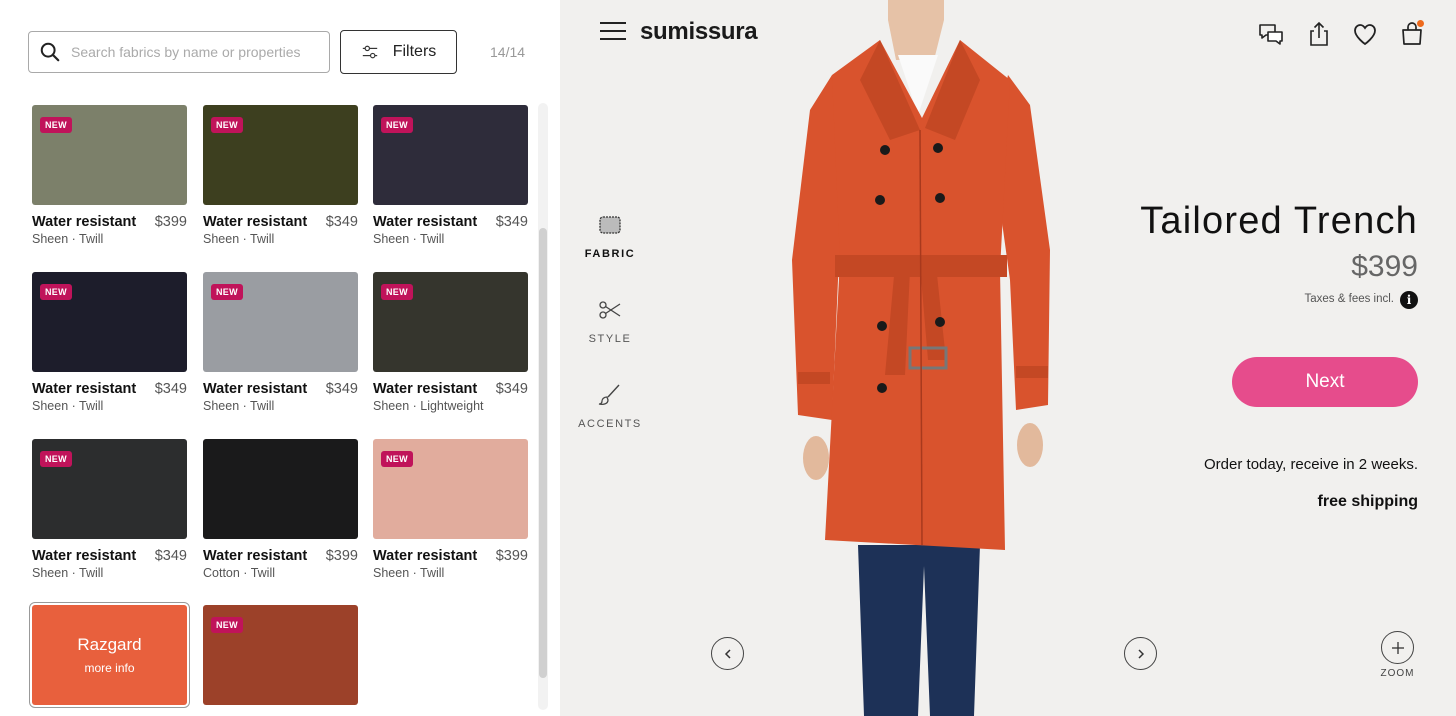 The height and width of the screenshot is (716, 1456). What do you see at coordinates (1409, 300) in the screenshot?
I see `info-icon: i` at bounding box center [1409, 300].